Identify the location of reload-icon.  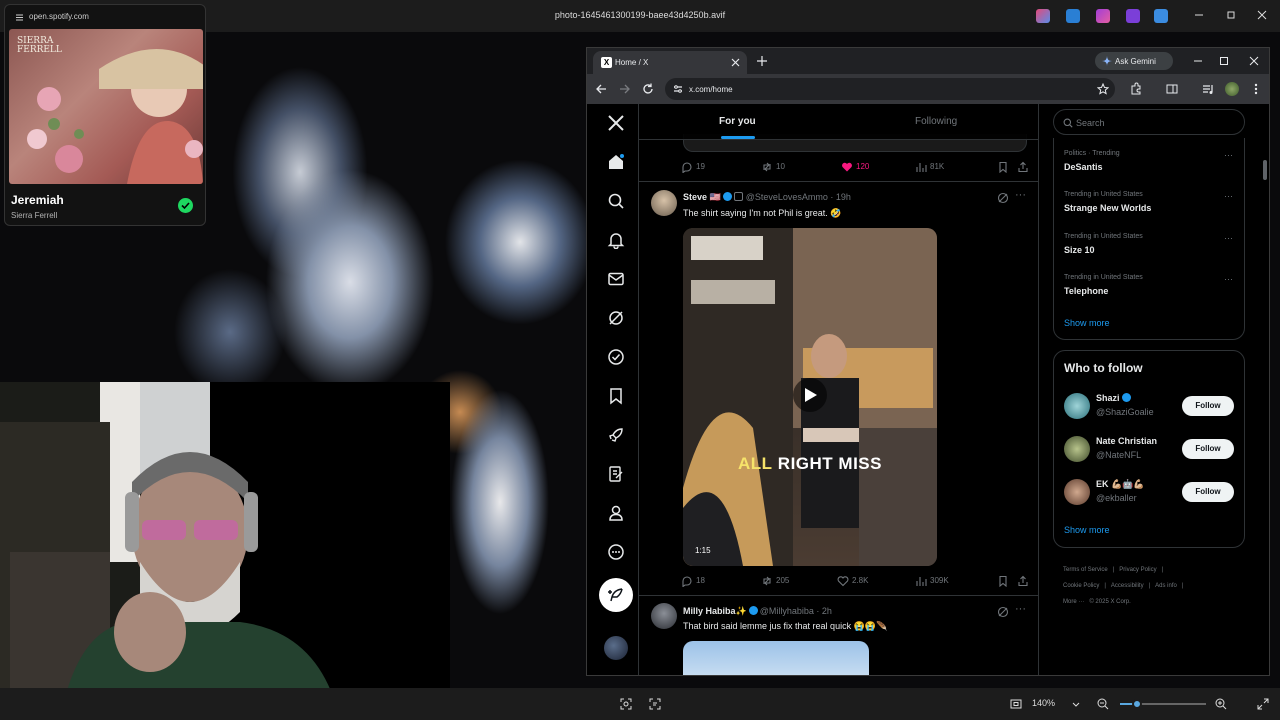
(648, 89).